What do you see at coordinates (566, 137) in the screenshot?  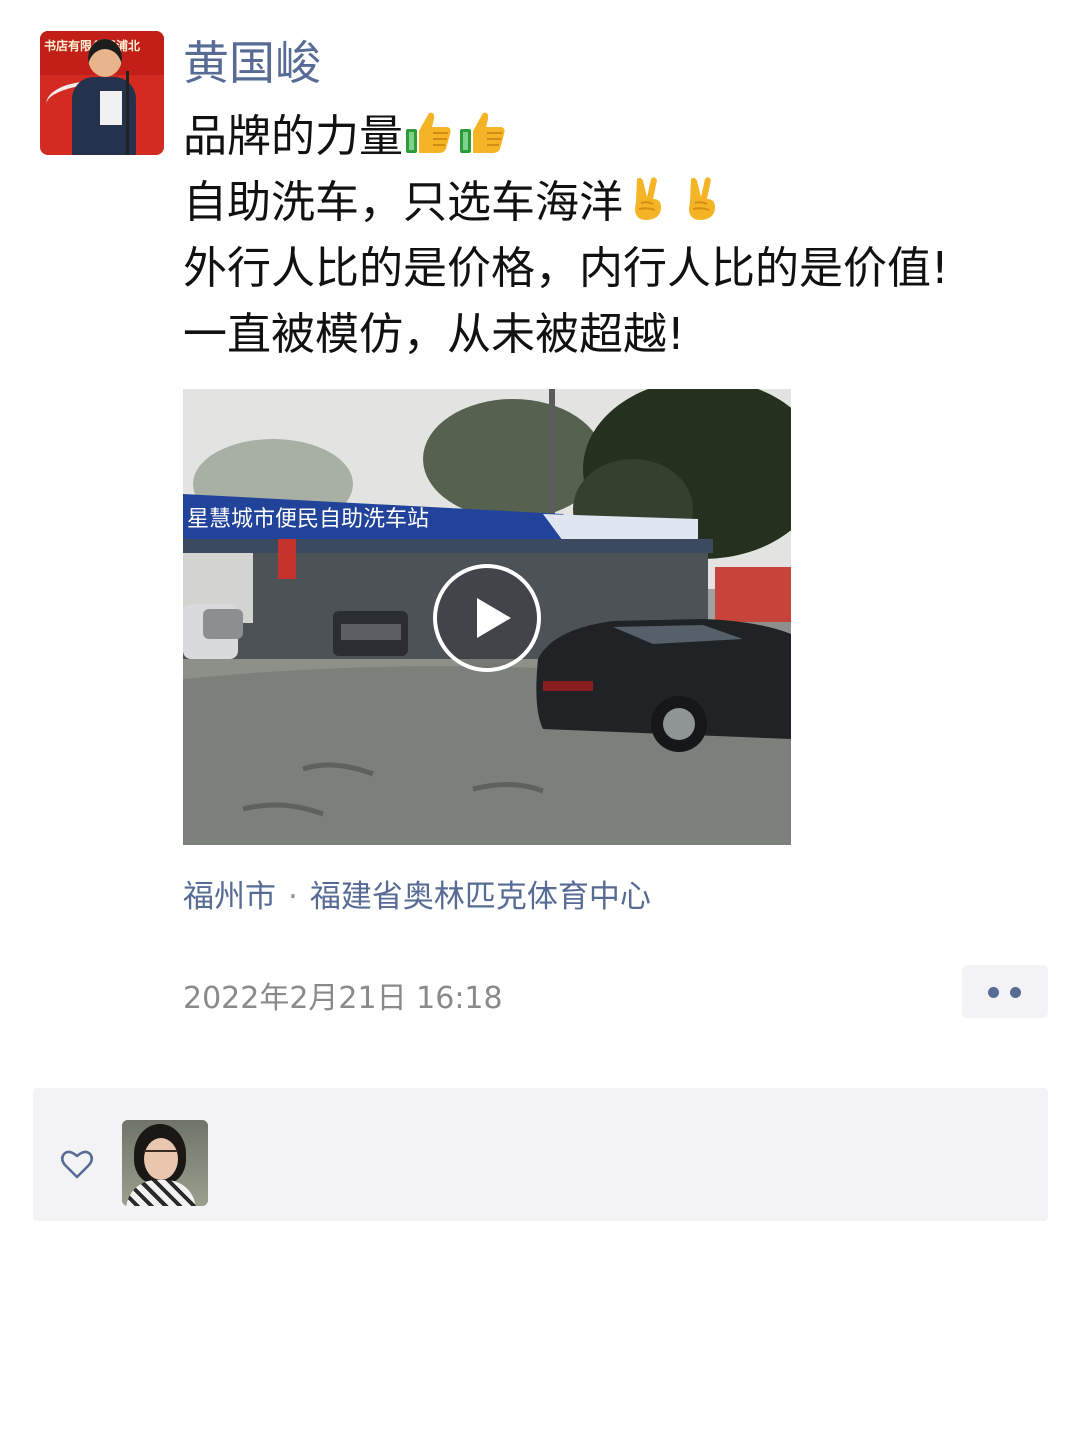 I see `post-line-1: 品牌的力量` at bounding box center [566, 137].